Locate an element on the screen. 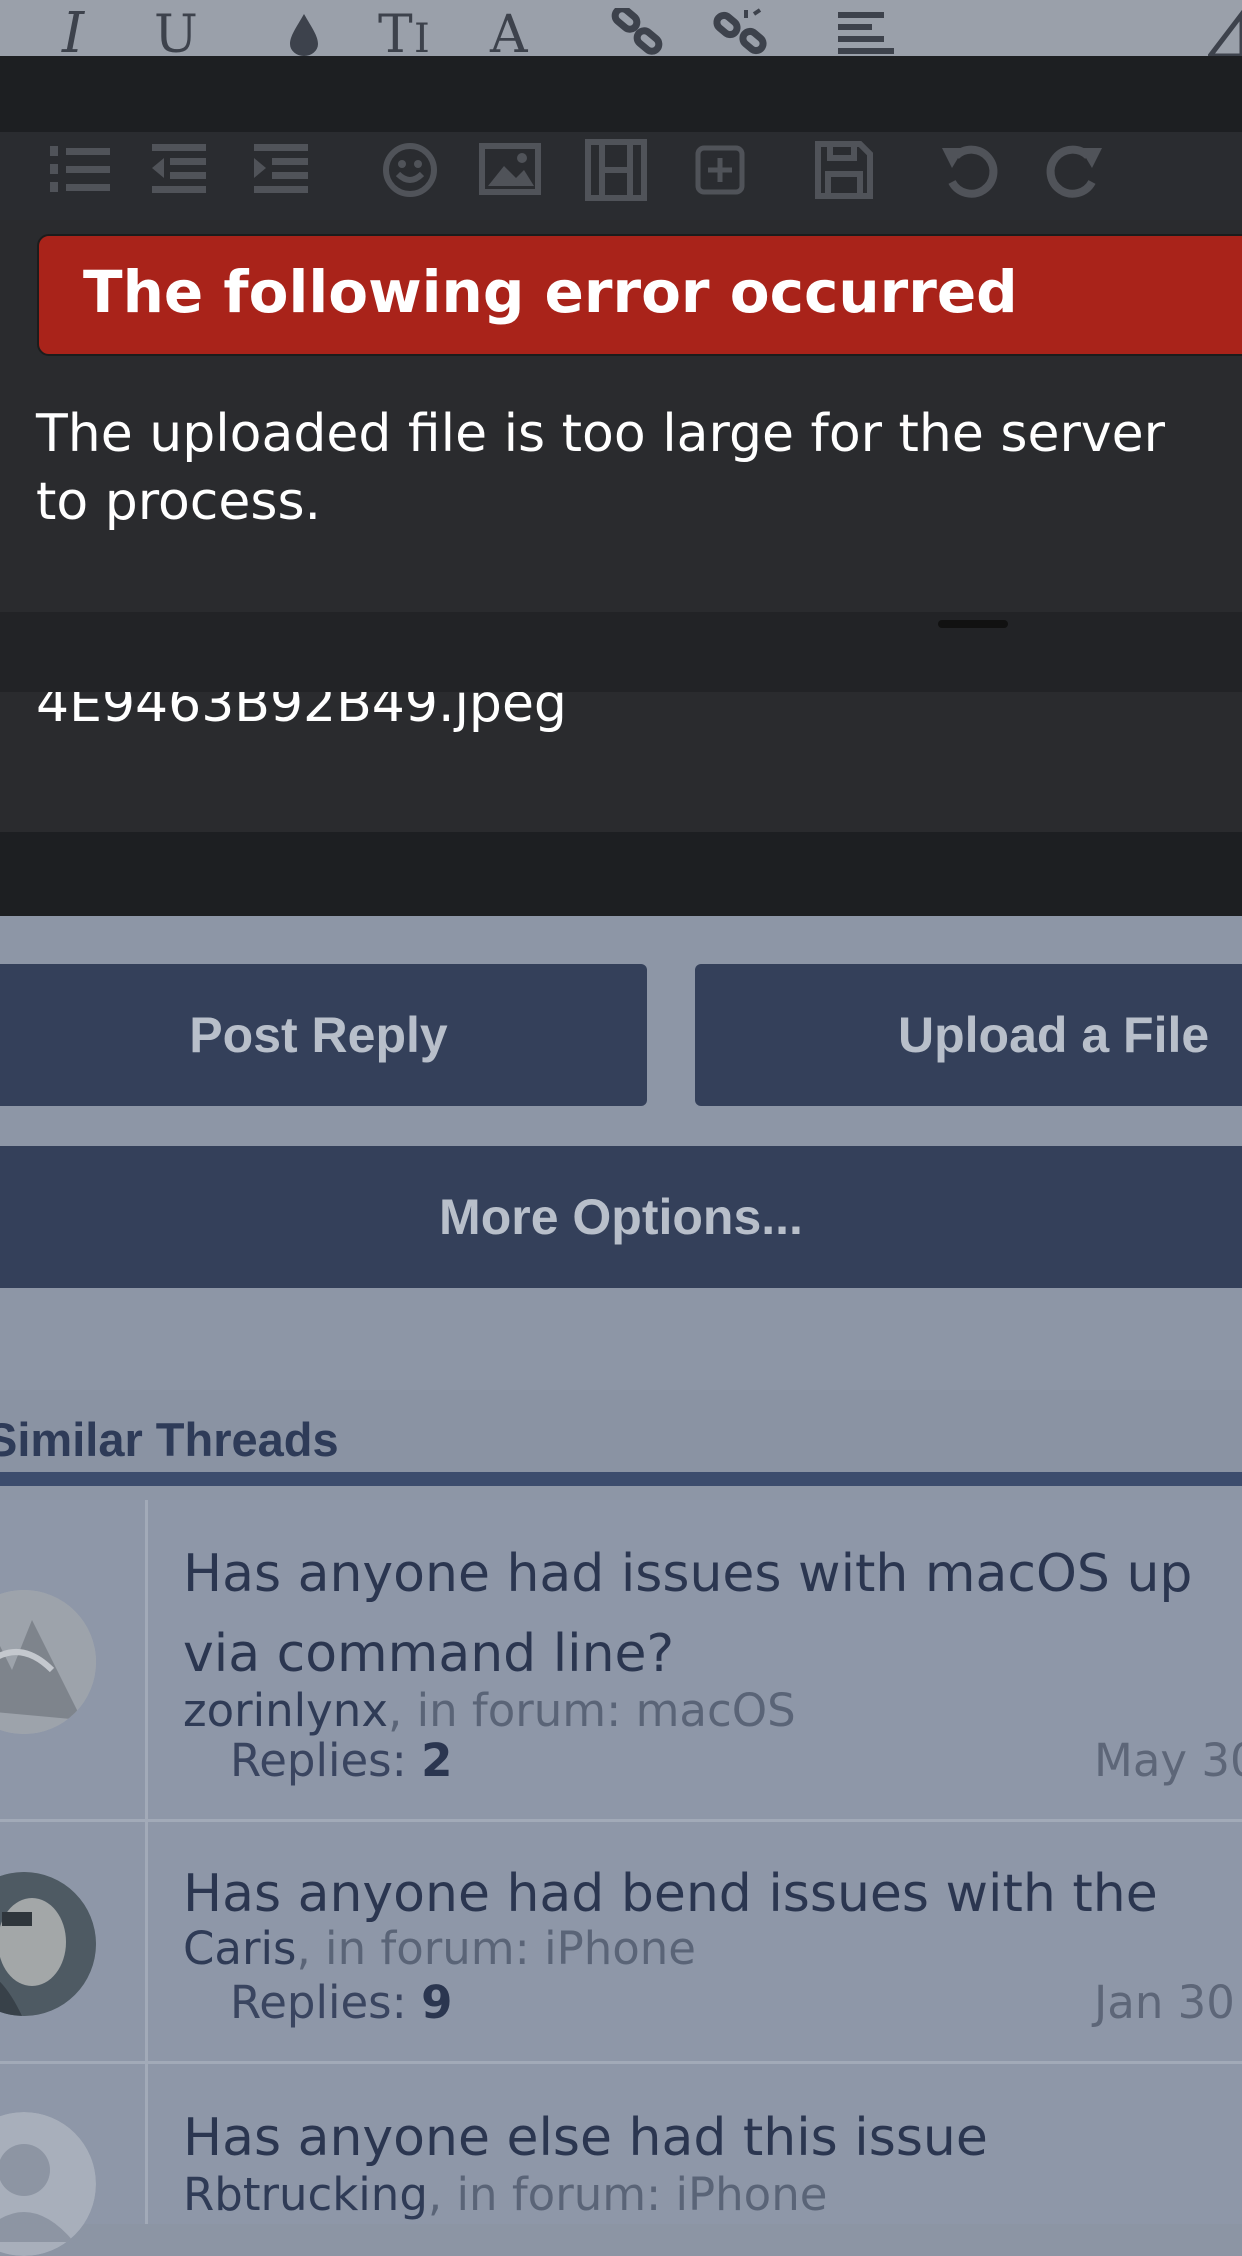 The height and width of the screenshot is (2256, 1242). upload-file-button: Upload a File is located at coordinates (968, 1035).